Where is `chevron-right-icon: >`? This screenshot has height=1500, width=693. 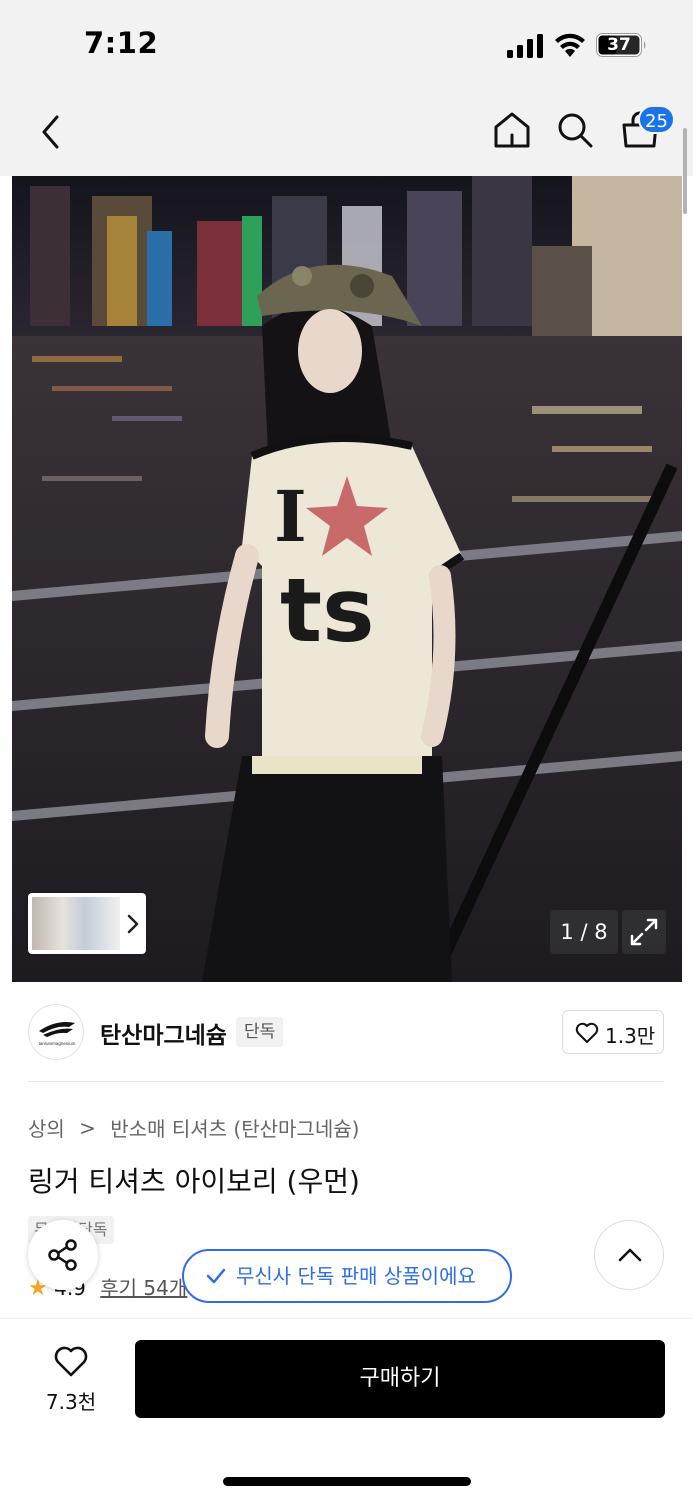 chevron-right-icon: > is located at coordinates (87, 1127).